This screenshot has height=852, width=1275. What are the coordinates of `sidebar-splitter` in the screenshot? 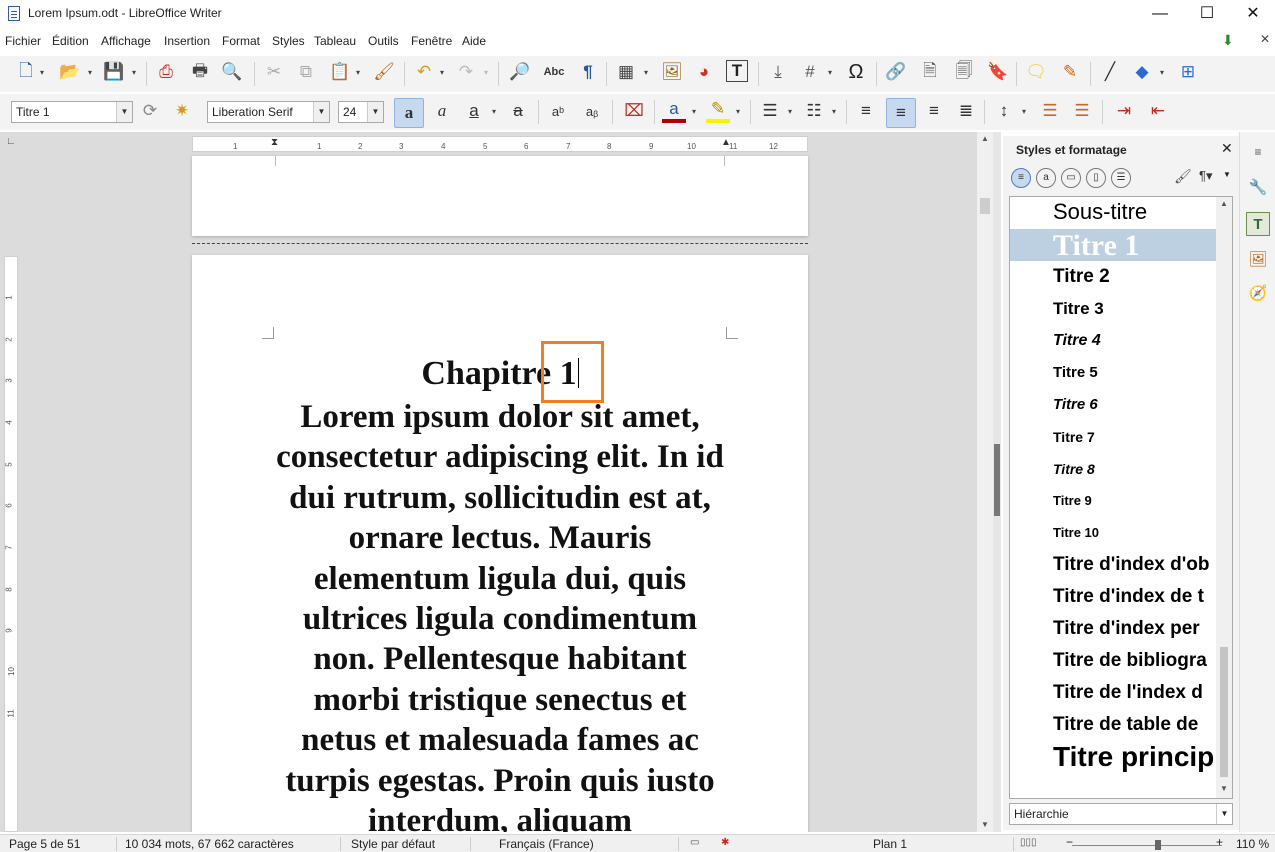 It's located at (997, 482).